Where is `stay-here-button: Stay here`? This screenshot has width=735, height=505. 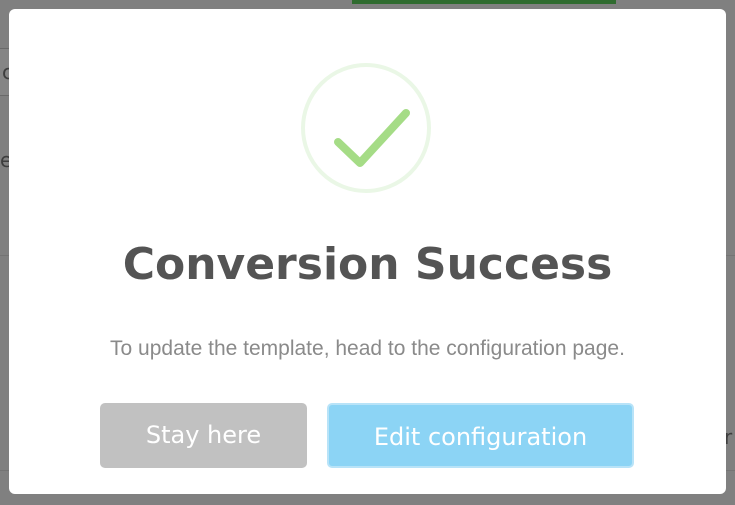
stay-here-button: Stay here is located at coordinates (203, 435).